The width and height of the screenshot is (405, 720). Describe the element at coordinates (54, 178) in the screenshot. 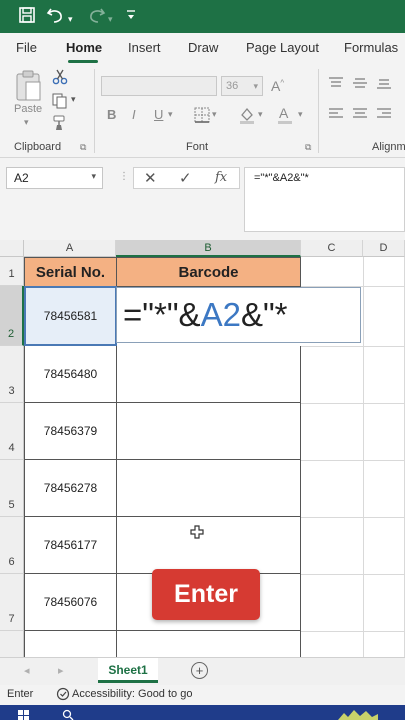

I see `name-box: A2 ▾` at that location.